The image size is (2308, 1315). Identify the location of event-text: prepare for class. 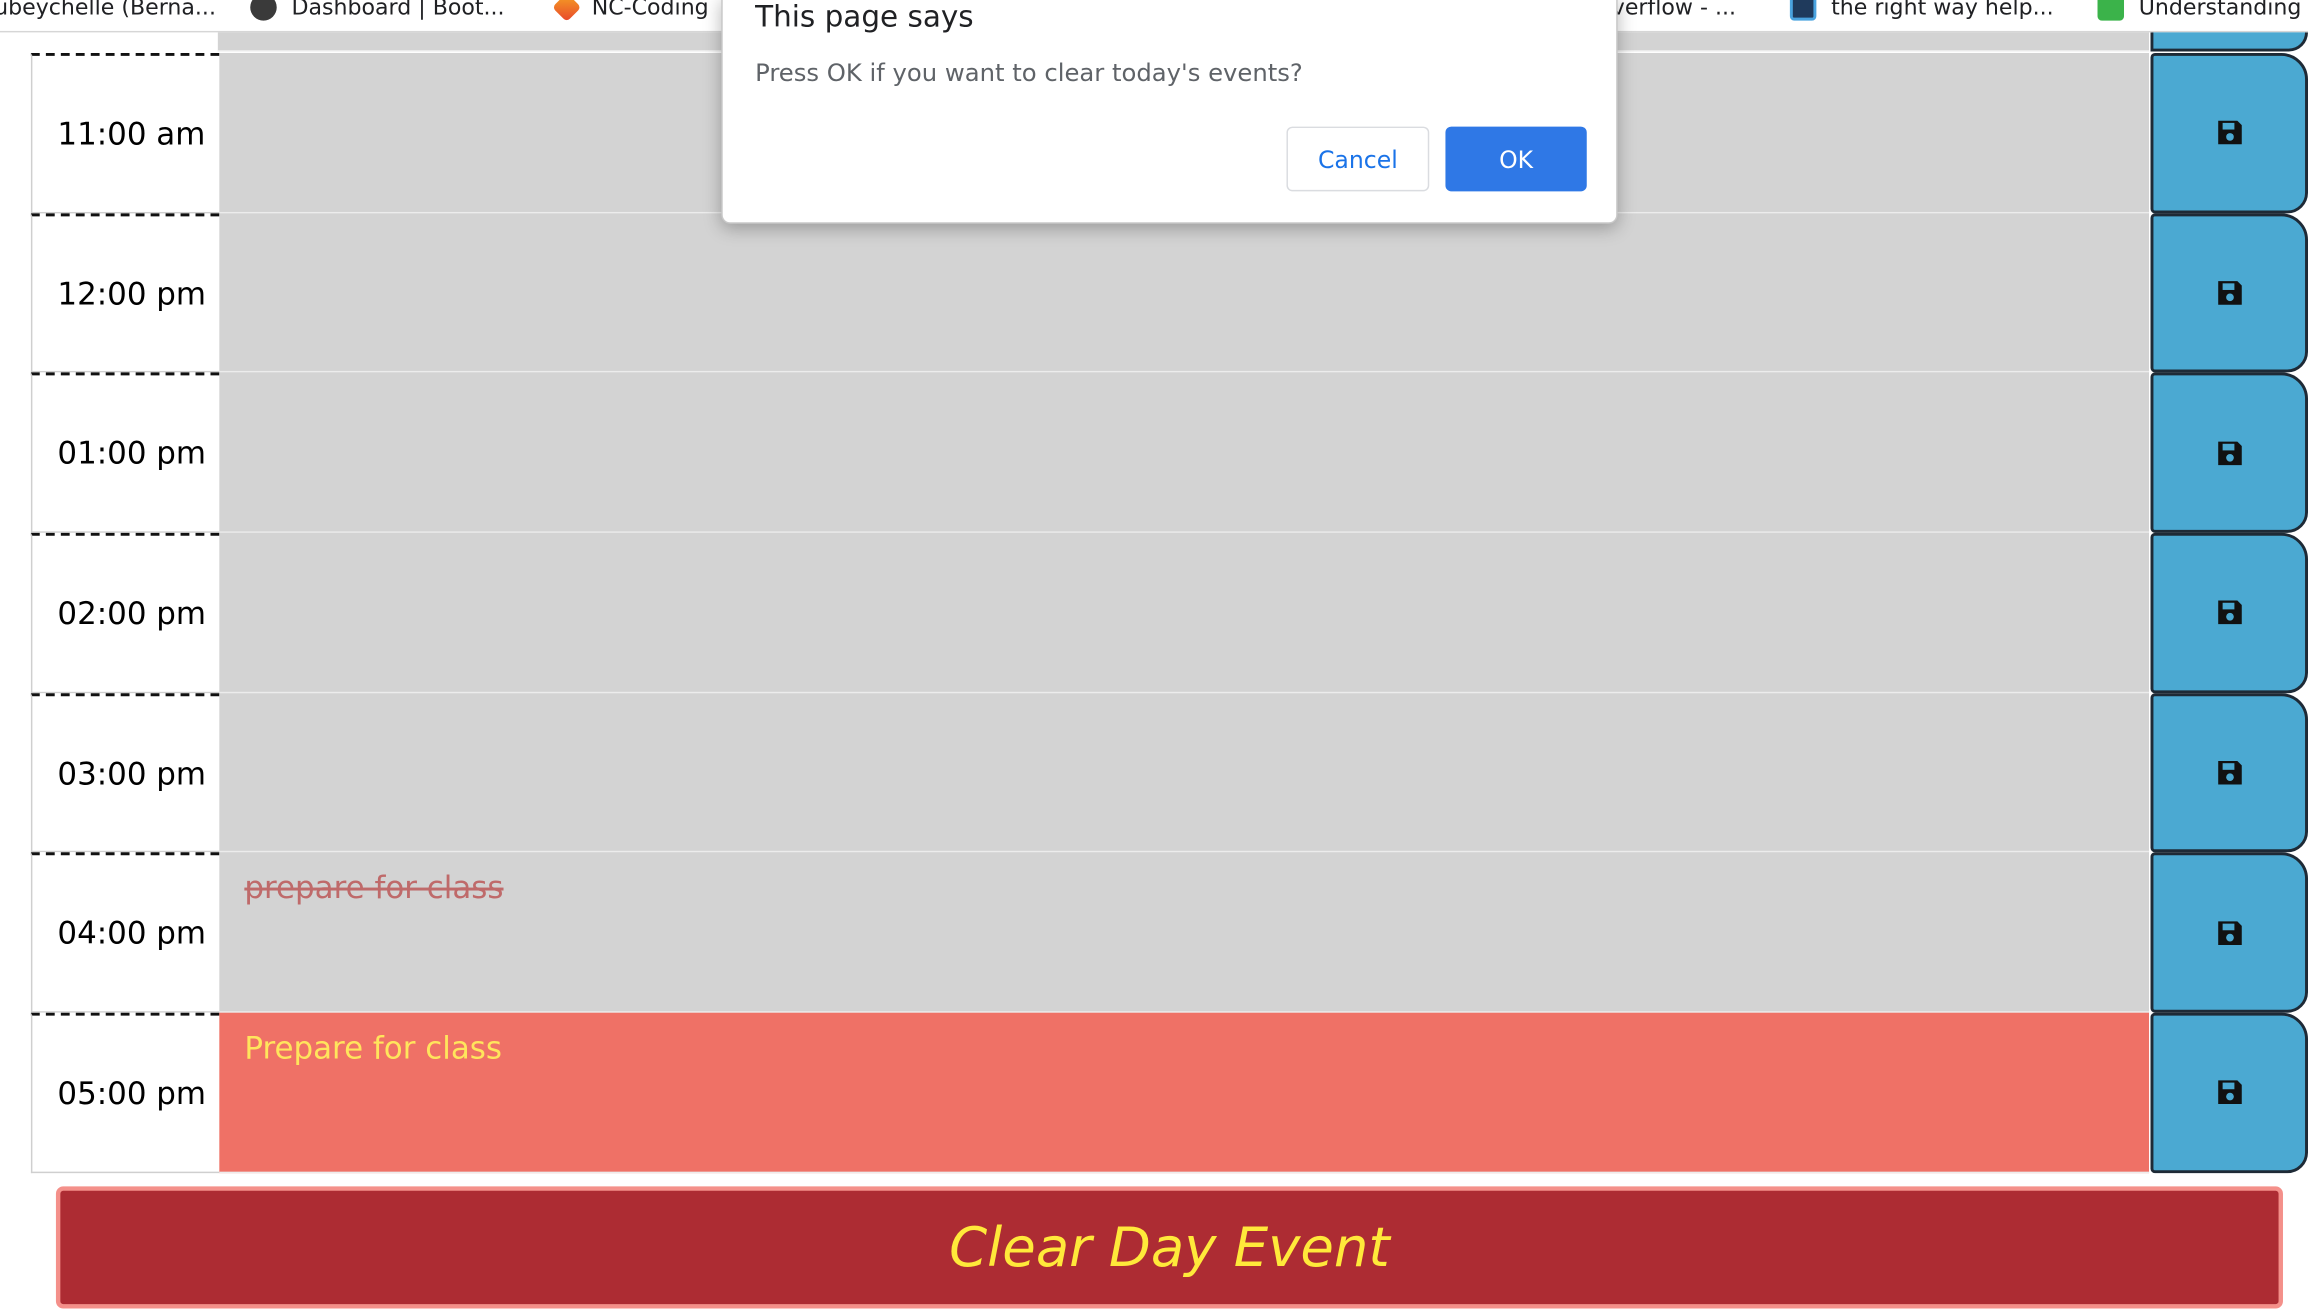
(374, 888).